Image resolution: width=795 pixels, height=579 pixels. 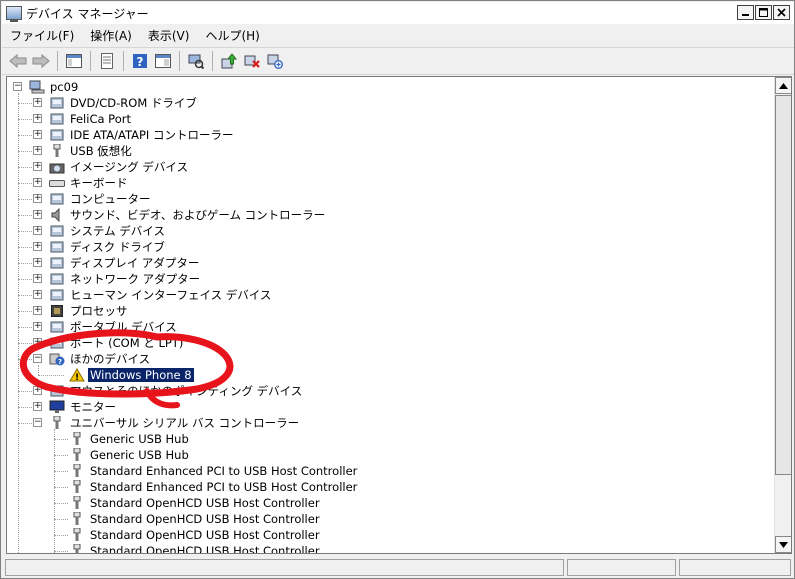 I want to click on scroll-up-button, so click(x=783, y=85).